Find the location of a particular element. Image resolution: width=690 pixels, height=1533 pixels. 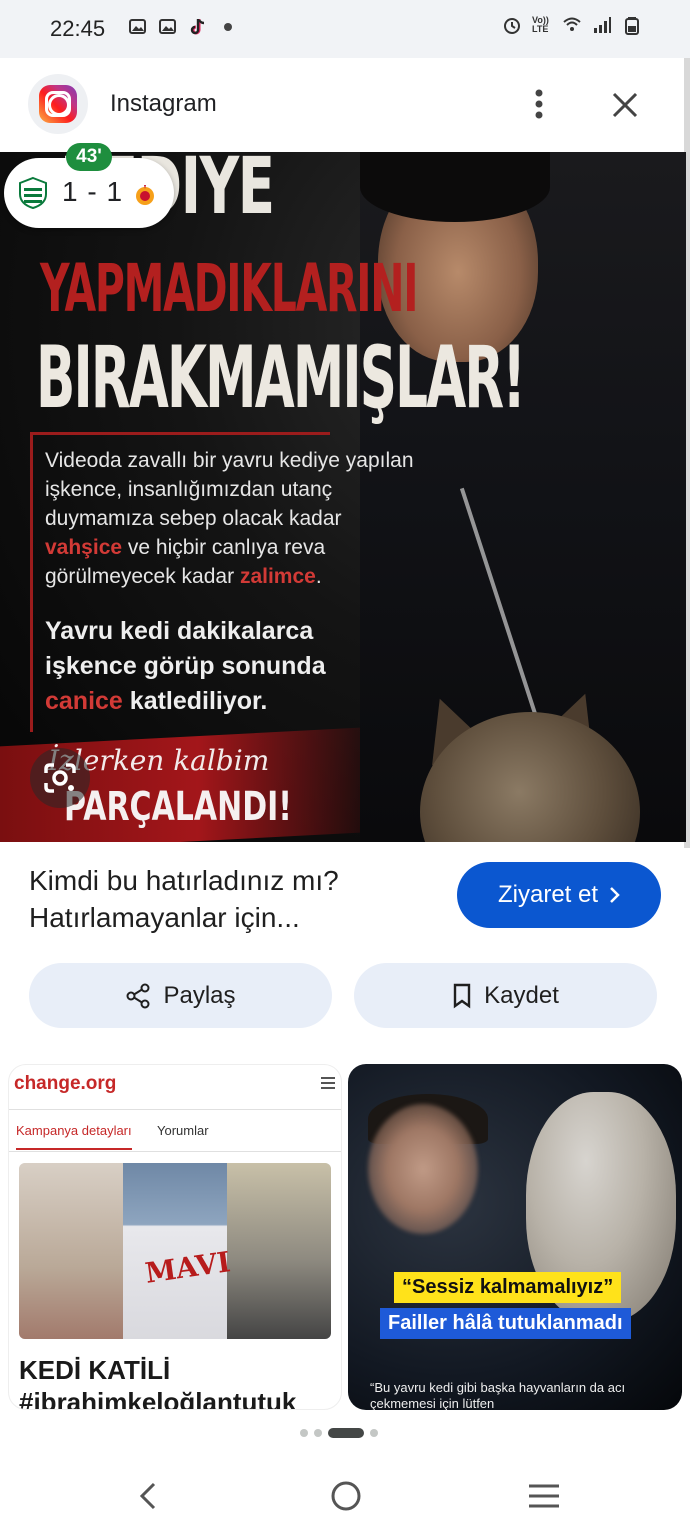

dot-icon is located at coordinates (228, 27).